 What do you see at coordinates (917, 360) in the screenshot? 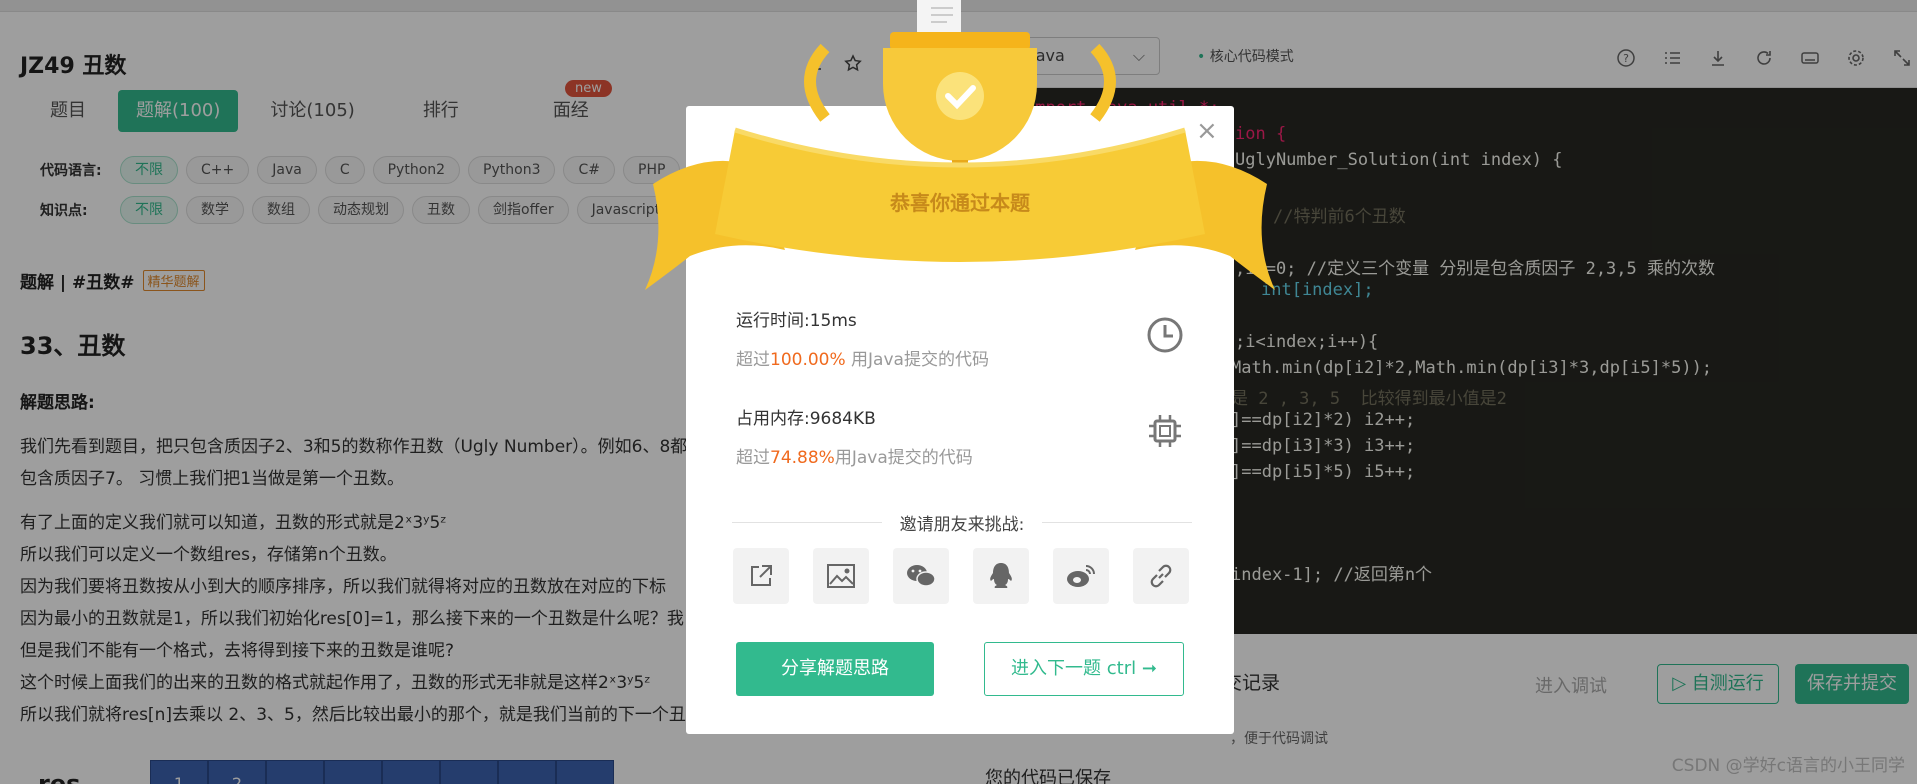
I see `runtime-suffix: 用Java提交的代码` at bounding box center [917, 360].